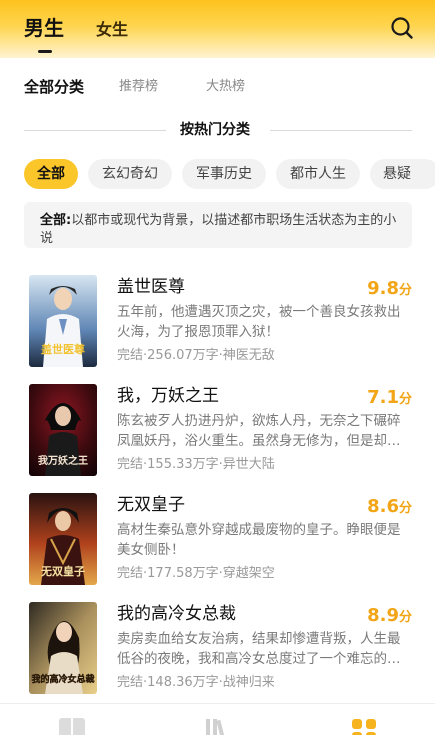  I want to click on book-score: 8.9分, so click(389, 617).